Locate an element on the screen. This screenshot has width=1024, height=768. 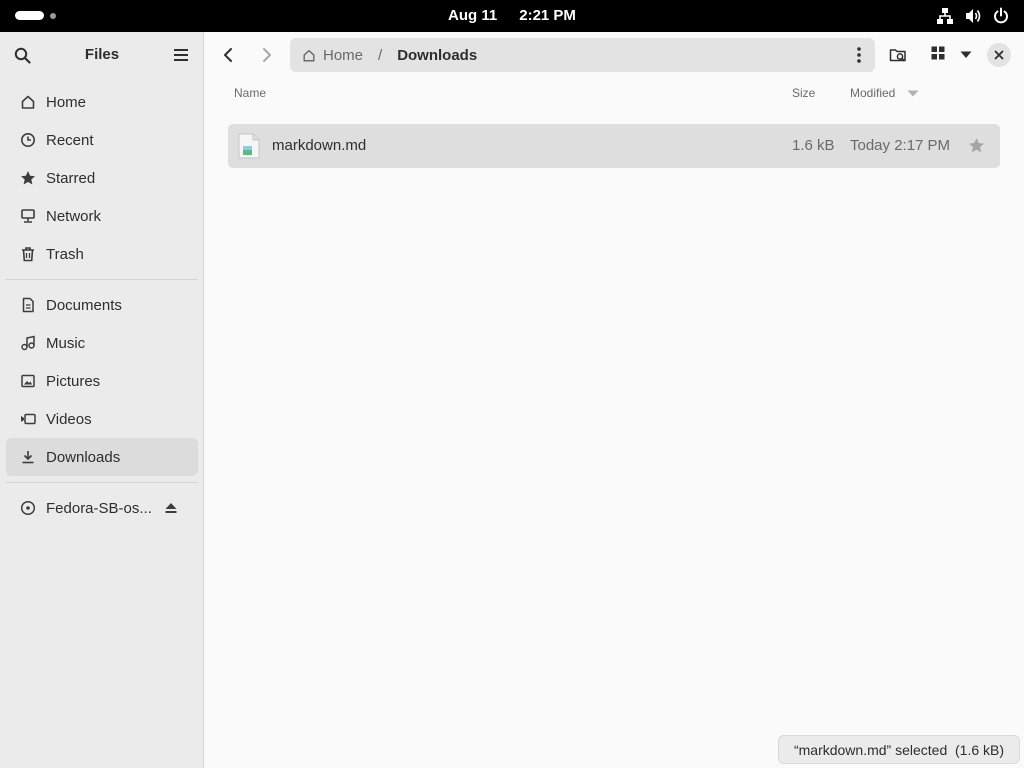
top-bar: Aug 11 2:21 PM is located at coordinates (512, 16).